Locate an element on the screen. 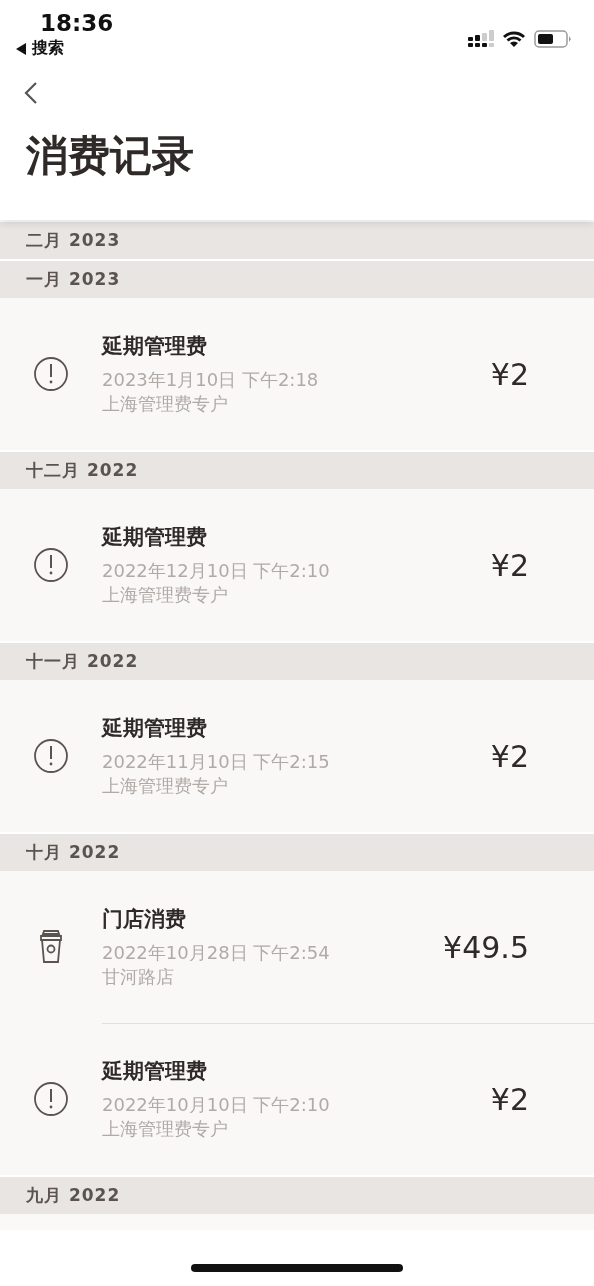  back-icon is located at coordinates (31, 93).